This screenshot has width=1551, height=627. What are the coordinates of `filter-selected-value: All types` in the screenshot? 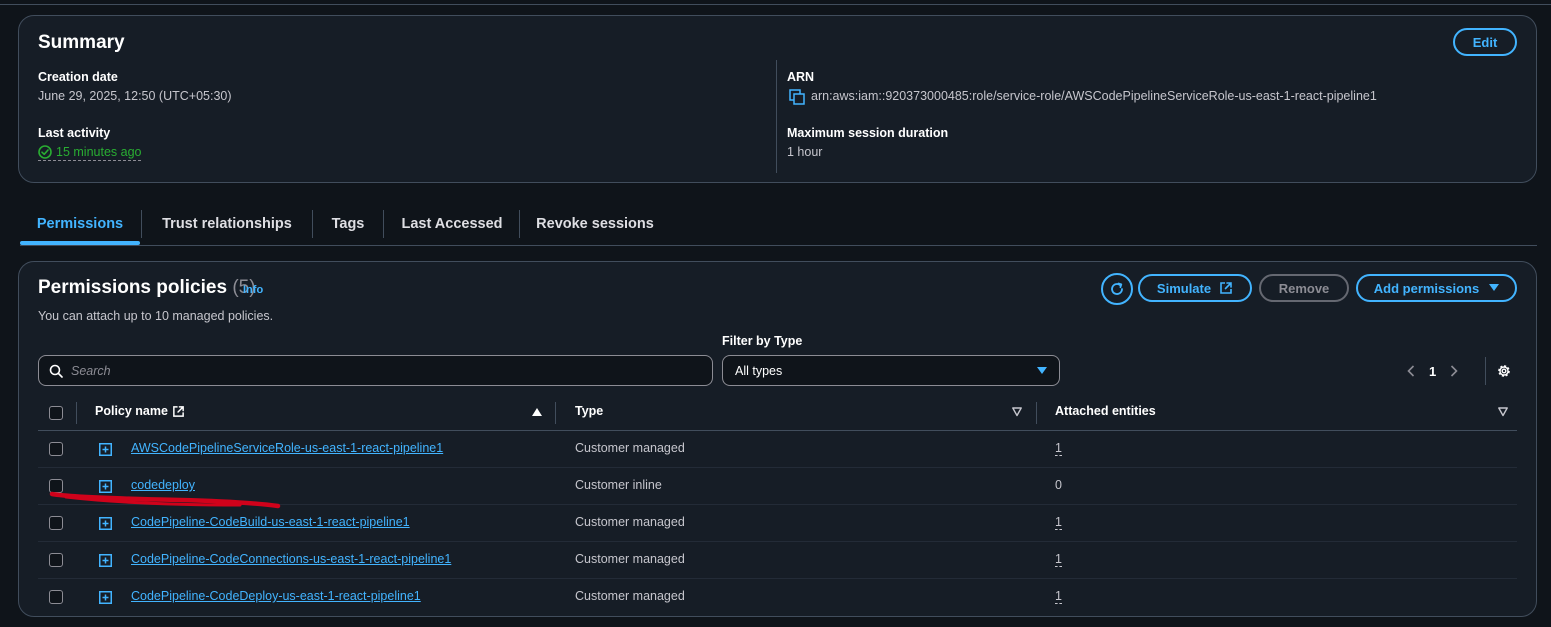 It's located at (759, 370).